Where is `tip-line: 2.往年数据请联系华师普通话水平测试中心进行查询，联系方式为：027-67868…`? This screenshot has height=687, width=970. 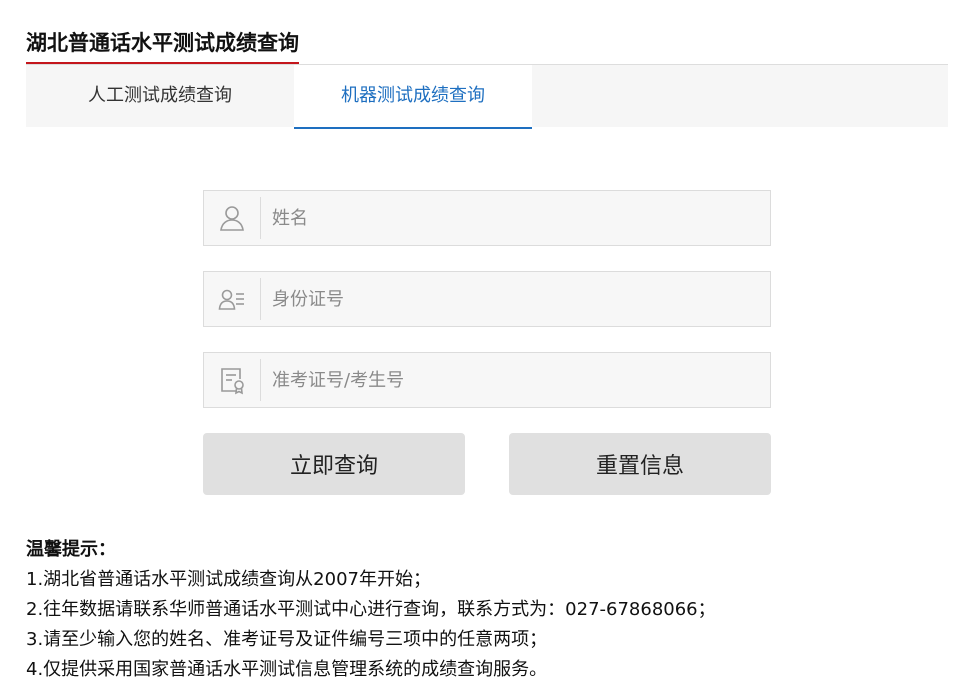 tip-line: 2.往年数据请联系华师普通话水平测试中心进行查询，联系方式为：027-67868… is located at coordinates (371, 609).